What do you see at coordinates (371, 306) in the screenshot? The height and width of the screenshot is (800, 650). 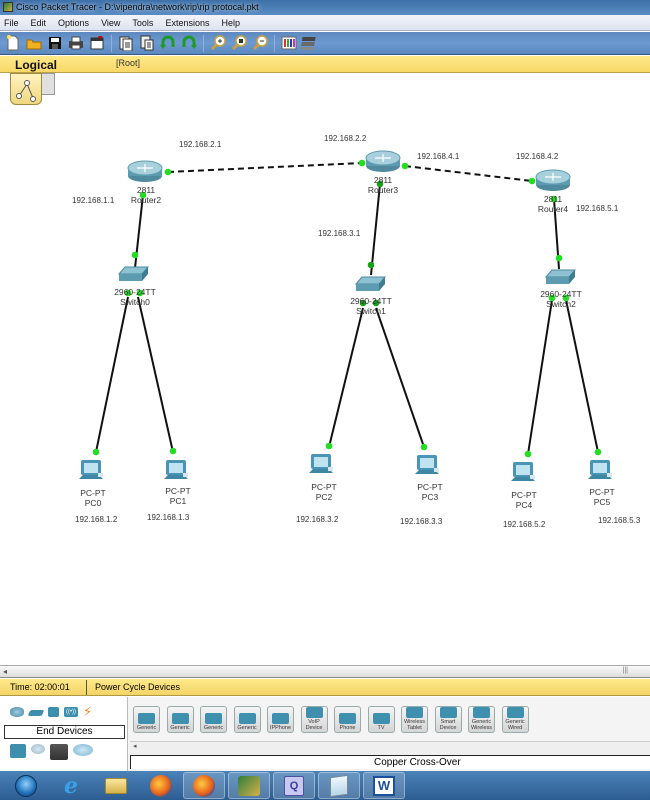 I see `switch1-label: 2960-24TT Switch1` at bounding box center [371, 306].